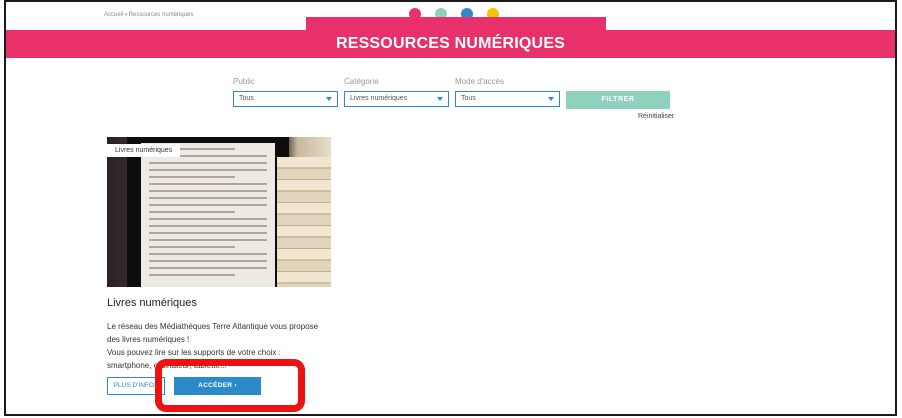 Image resolution: width=902 pixels, height=418 pixels. What do you see at coordinates (246, 98) in the screenshot?
I see `filter-public-value: Tous` at bounding box center [246, 98].